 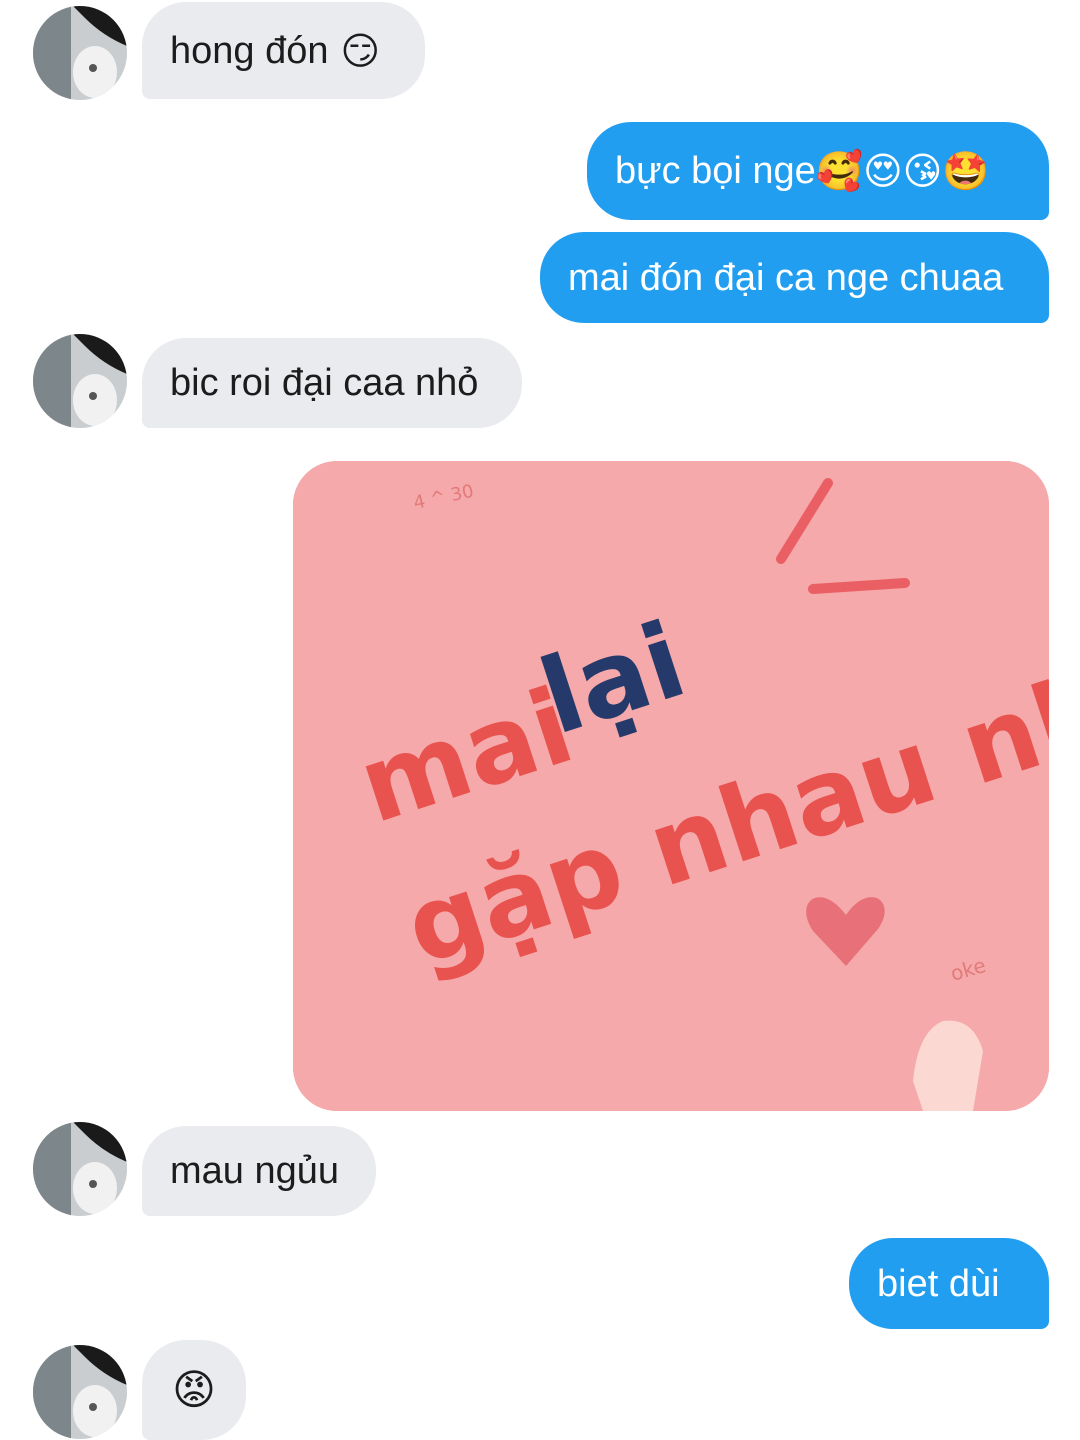 What do you see at coordinates (249, 50) in the screenshot?
I see `message-text: hong đón` at bounding box center [249, 50].